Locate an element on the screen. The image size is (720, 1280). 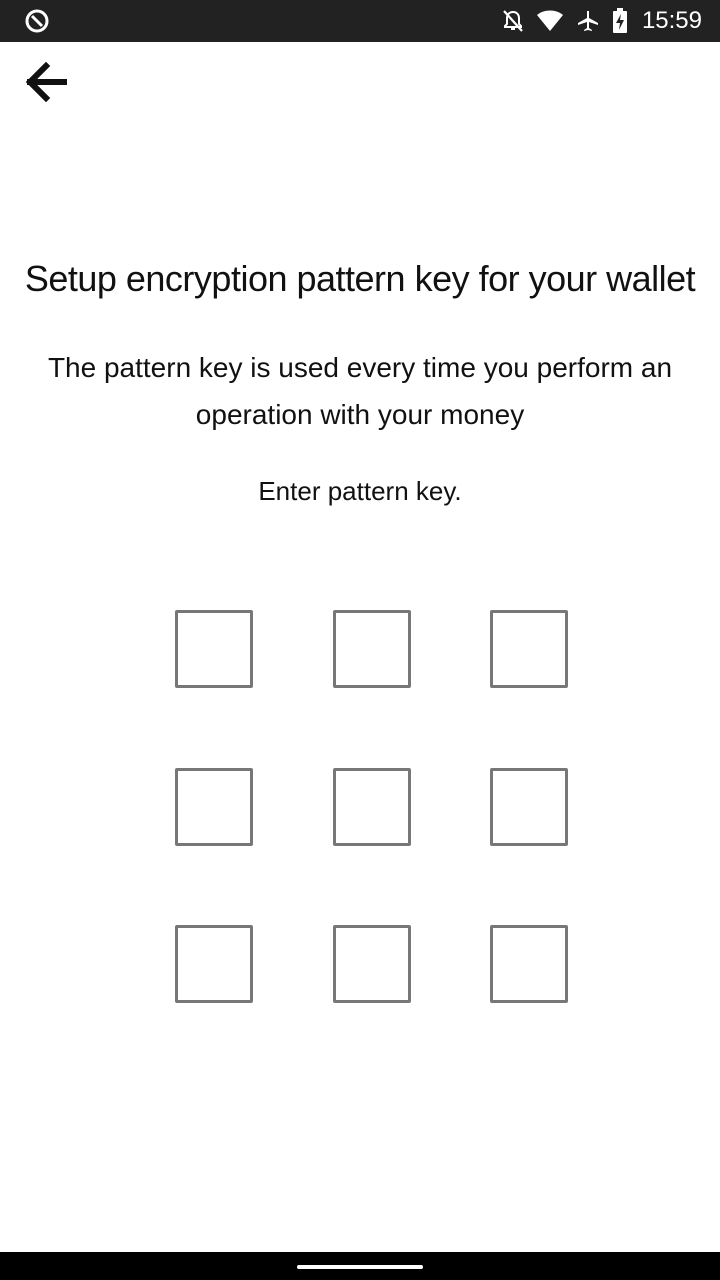
notifications-off-icon is located at coordinates (513, 21).